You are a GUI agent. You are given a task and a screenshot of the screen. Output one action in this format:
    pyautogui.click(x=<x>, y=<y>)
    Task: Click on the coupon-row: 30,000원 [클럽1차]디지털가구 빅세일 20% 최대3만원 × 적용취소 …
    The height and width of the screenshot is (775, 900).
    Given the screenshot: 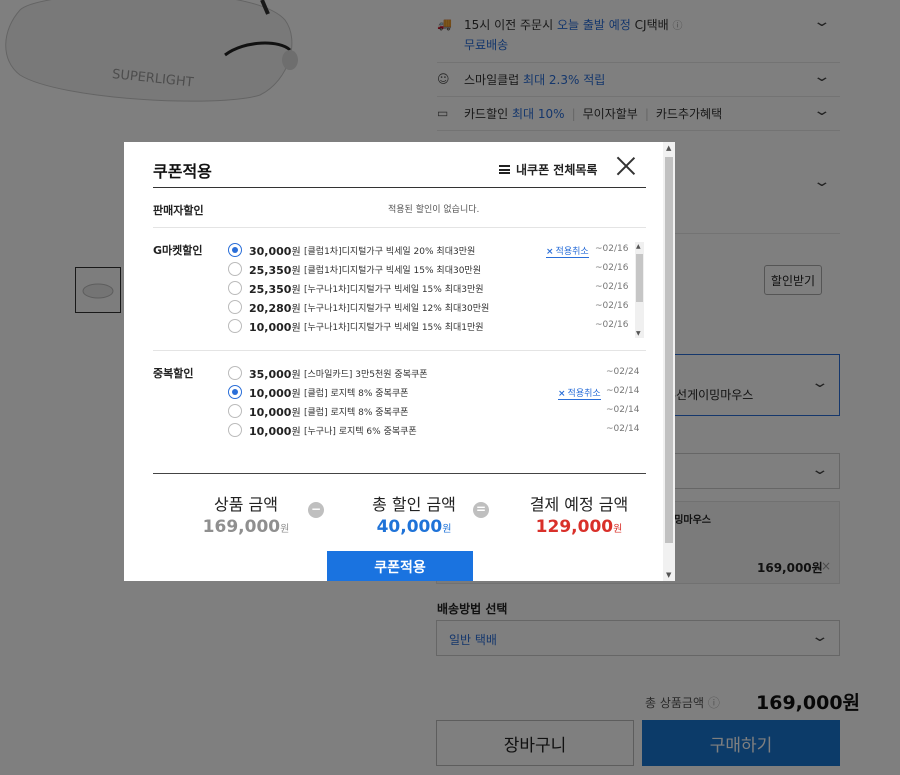 What is the action you would take?
    pyautogui.click(x=428, y=252)
    